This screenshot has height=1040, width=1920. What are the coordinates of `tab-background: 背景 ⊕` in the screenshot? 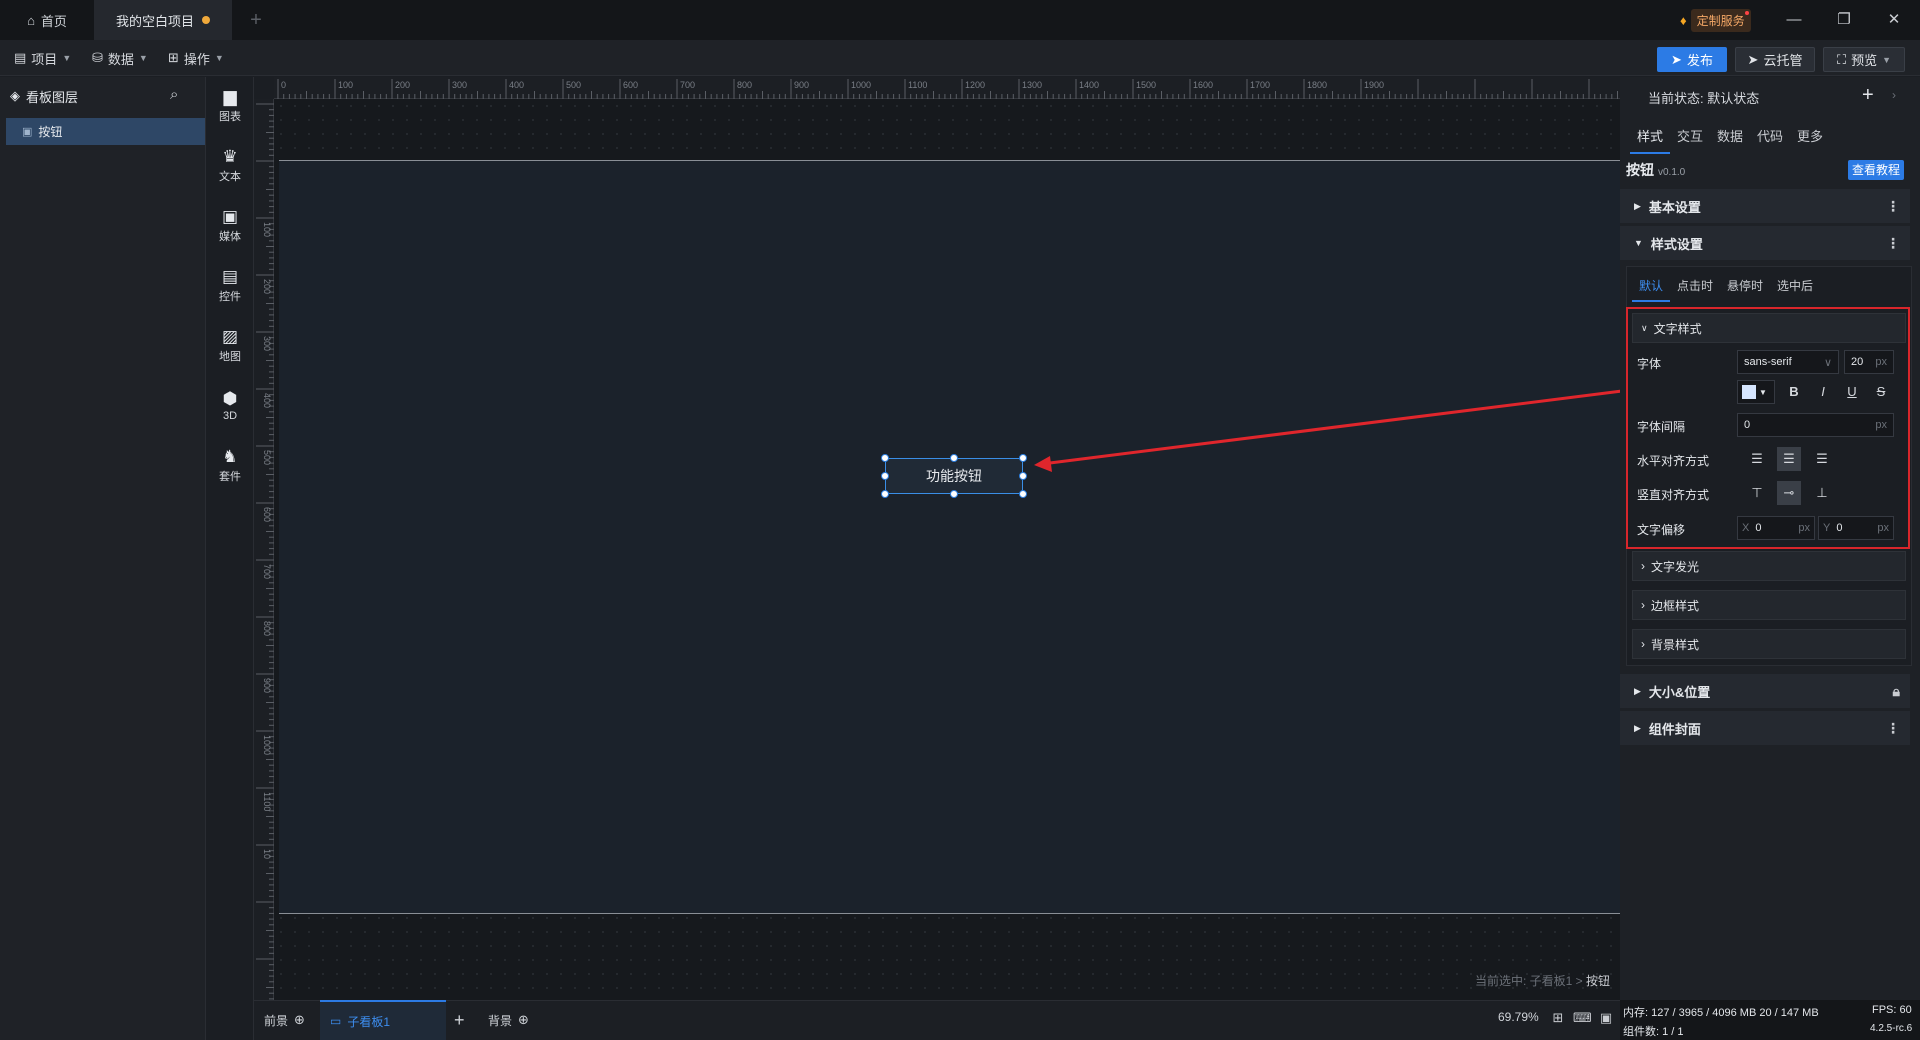 It's located at (508, 1020).